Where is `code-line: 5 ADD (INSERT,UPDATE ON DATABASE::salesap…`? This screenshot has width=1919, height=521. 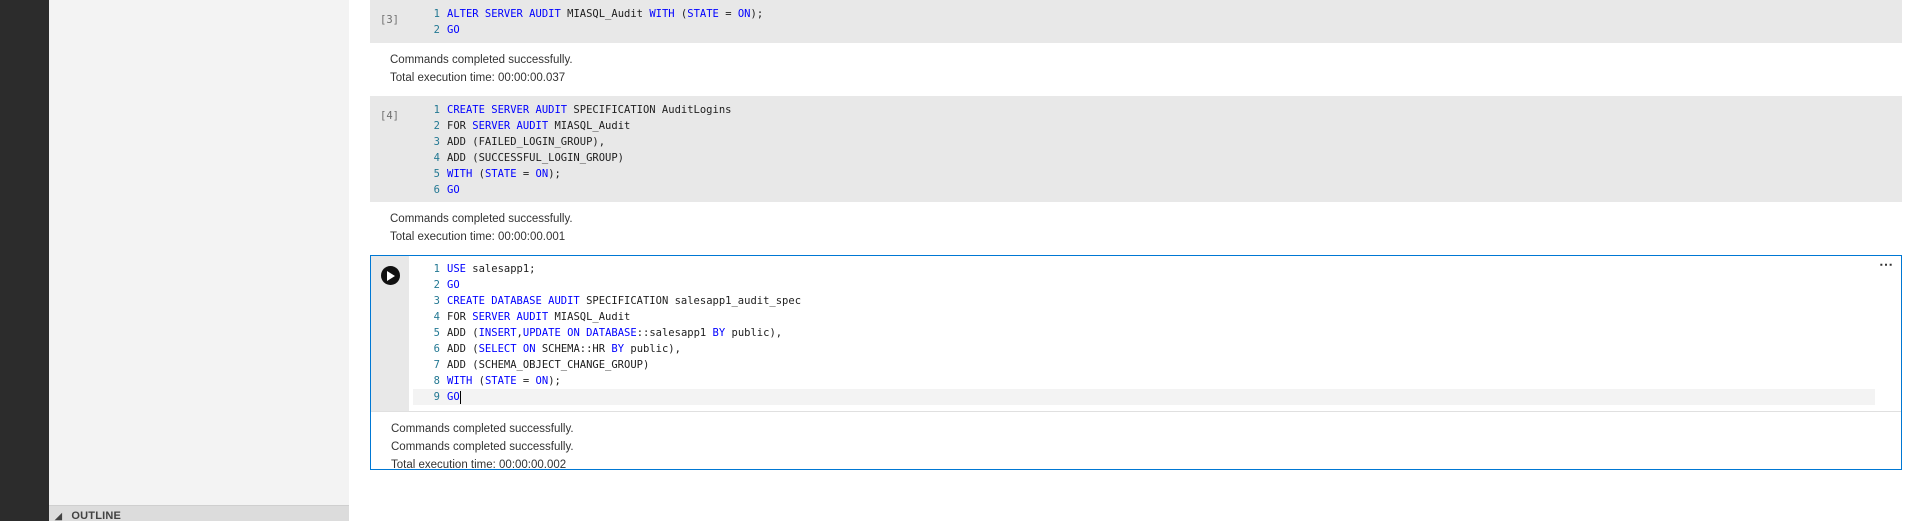
code-line: 5 ADD (INSERT,UPDATE ON DATABASE::salesap… is located at coordinates (613, 333).